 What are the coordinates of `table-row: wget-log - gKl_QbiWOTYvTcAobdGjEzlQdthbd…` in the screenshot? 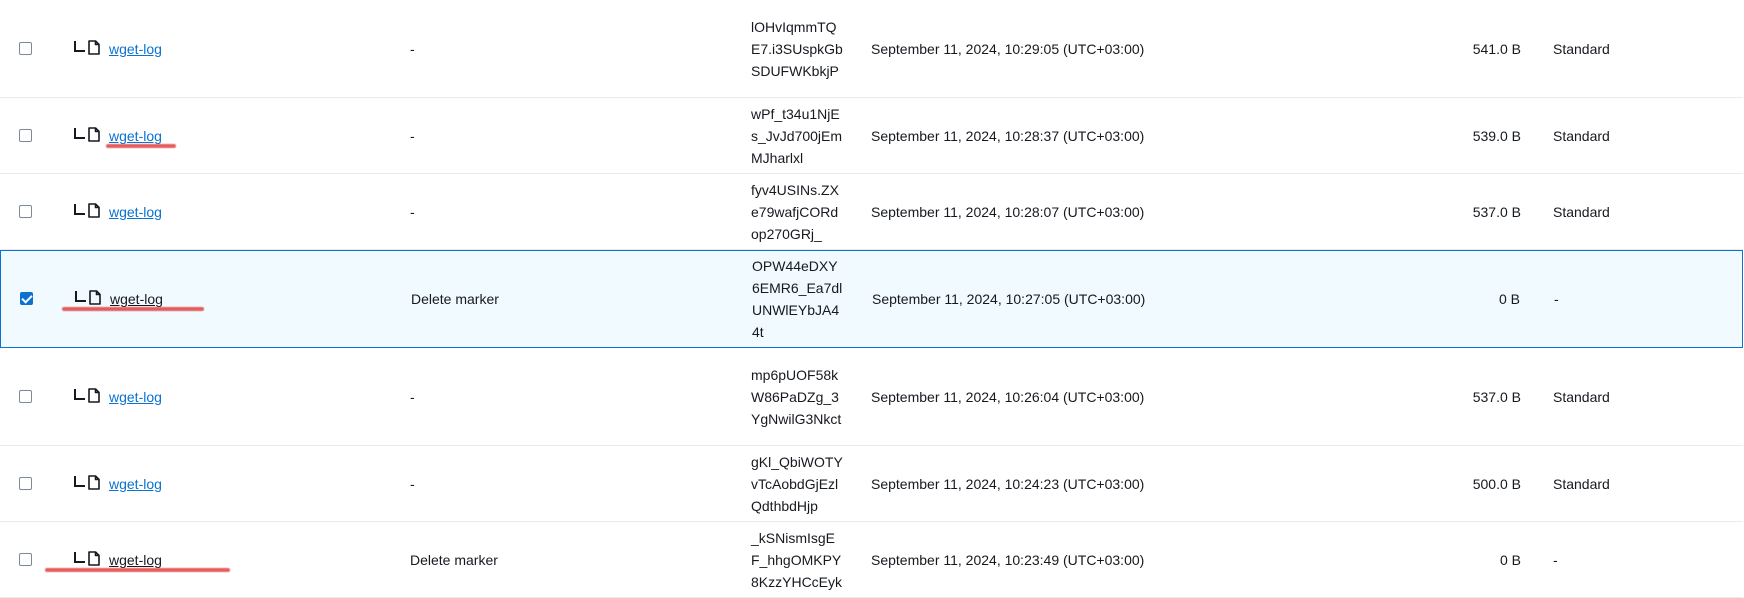 It's located at (871, 484).